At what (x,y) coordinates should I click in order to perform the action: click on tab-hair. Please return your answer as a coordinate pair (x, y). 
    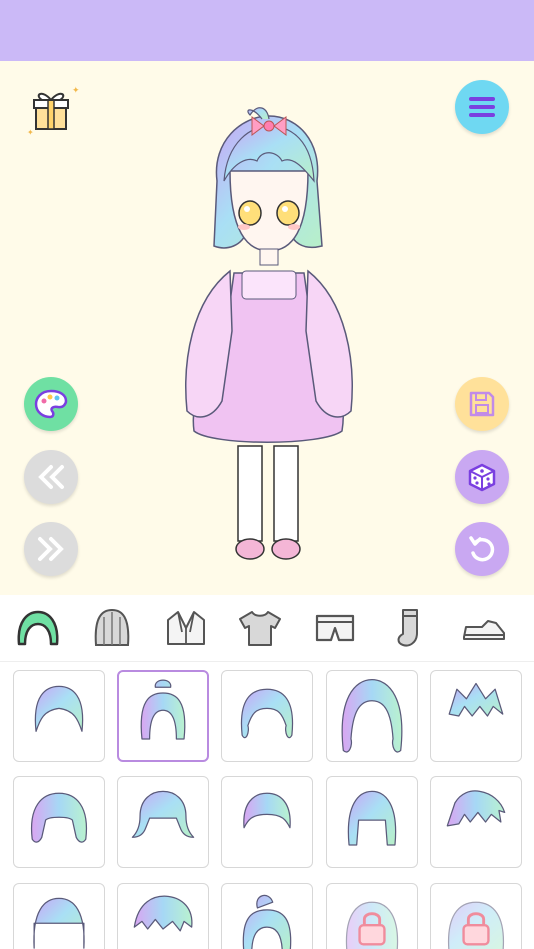
    Looking at the image, I should click on (38, 628).